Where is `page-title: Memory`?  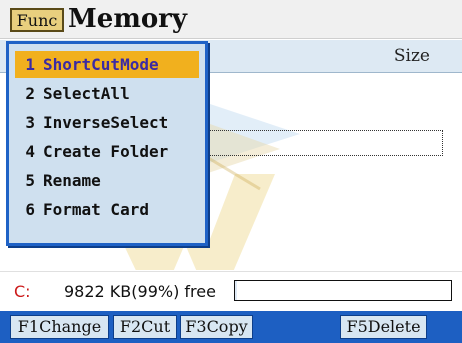 page-title: Memory is located at coordinates (127, 19).